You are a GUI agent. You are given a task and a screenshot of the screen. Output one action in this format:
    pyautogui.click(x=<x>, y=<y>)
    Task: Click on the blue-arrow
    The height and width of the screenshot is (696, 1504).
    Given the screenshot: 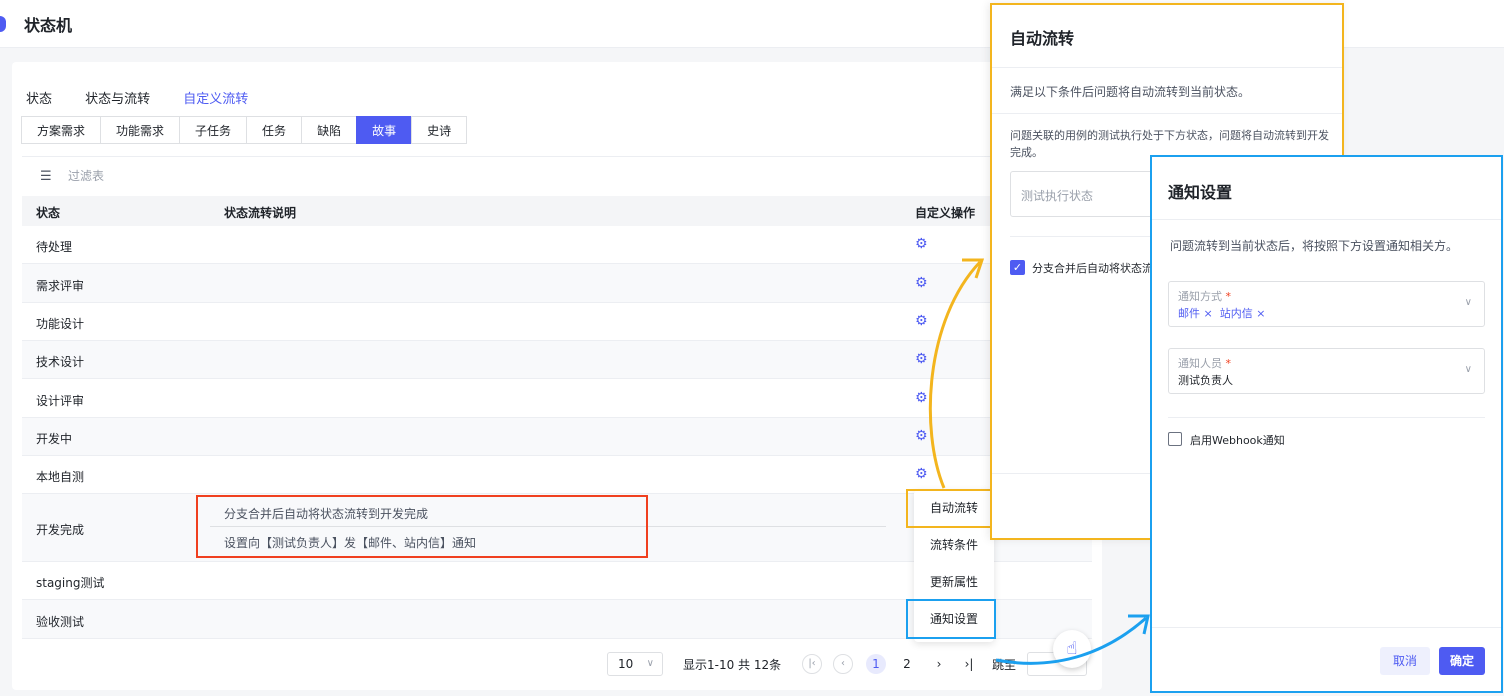 What is the action you would take?
    pyautogui.click(x=1071, y=640)
    